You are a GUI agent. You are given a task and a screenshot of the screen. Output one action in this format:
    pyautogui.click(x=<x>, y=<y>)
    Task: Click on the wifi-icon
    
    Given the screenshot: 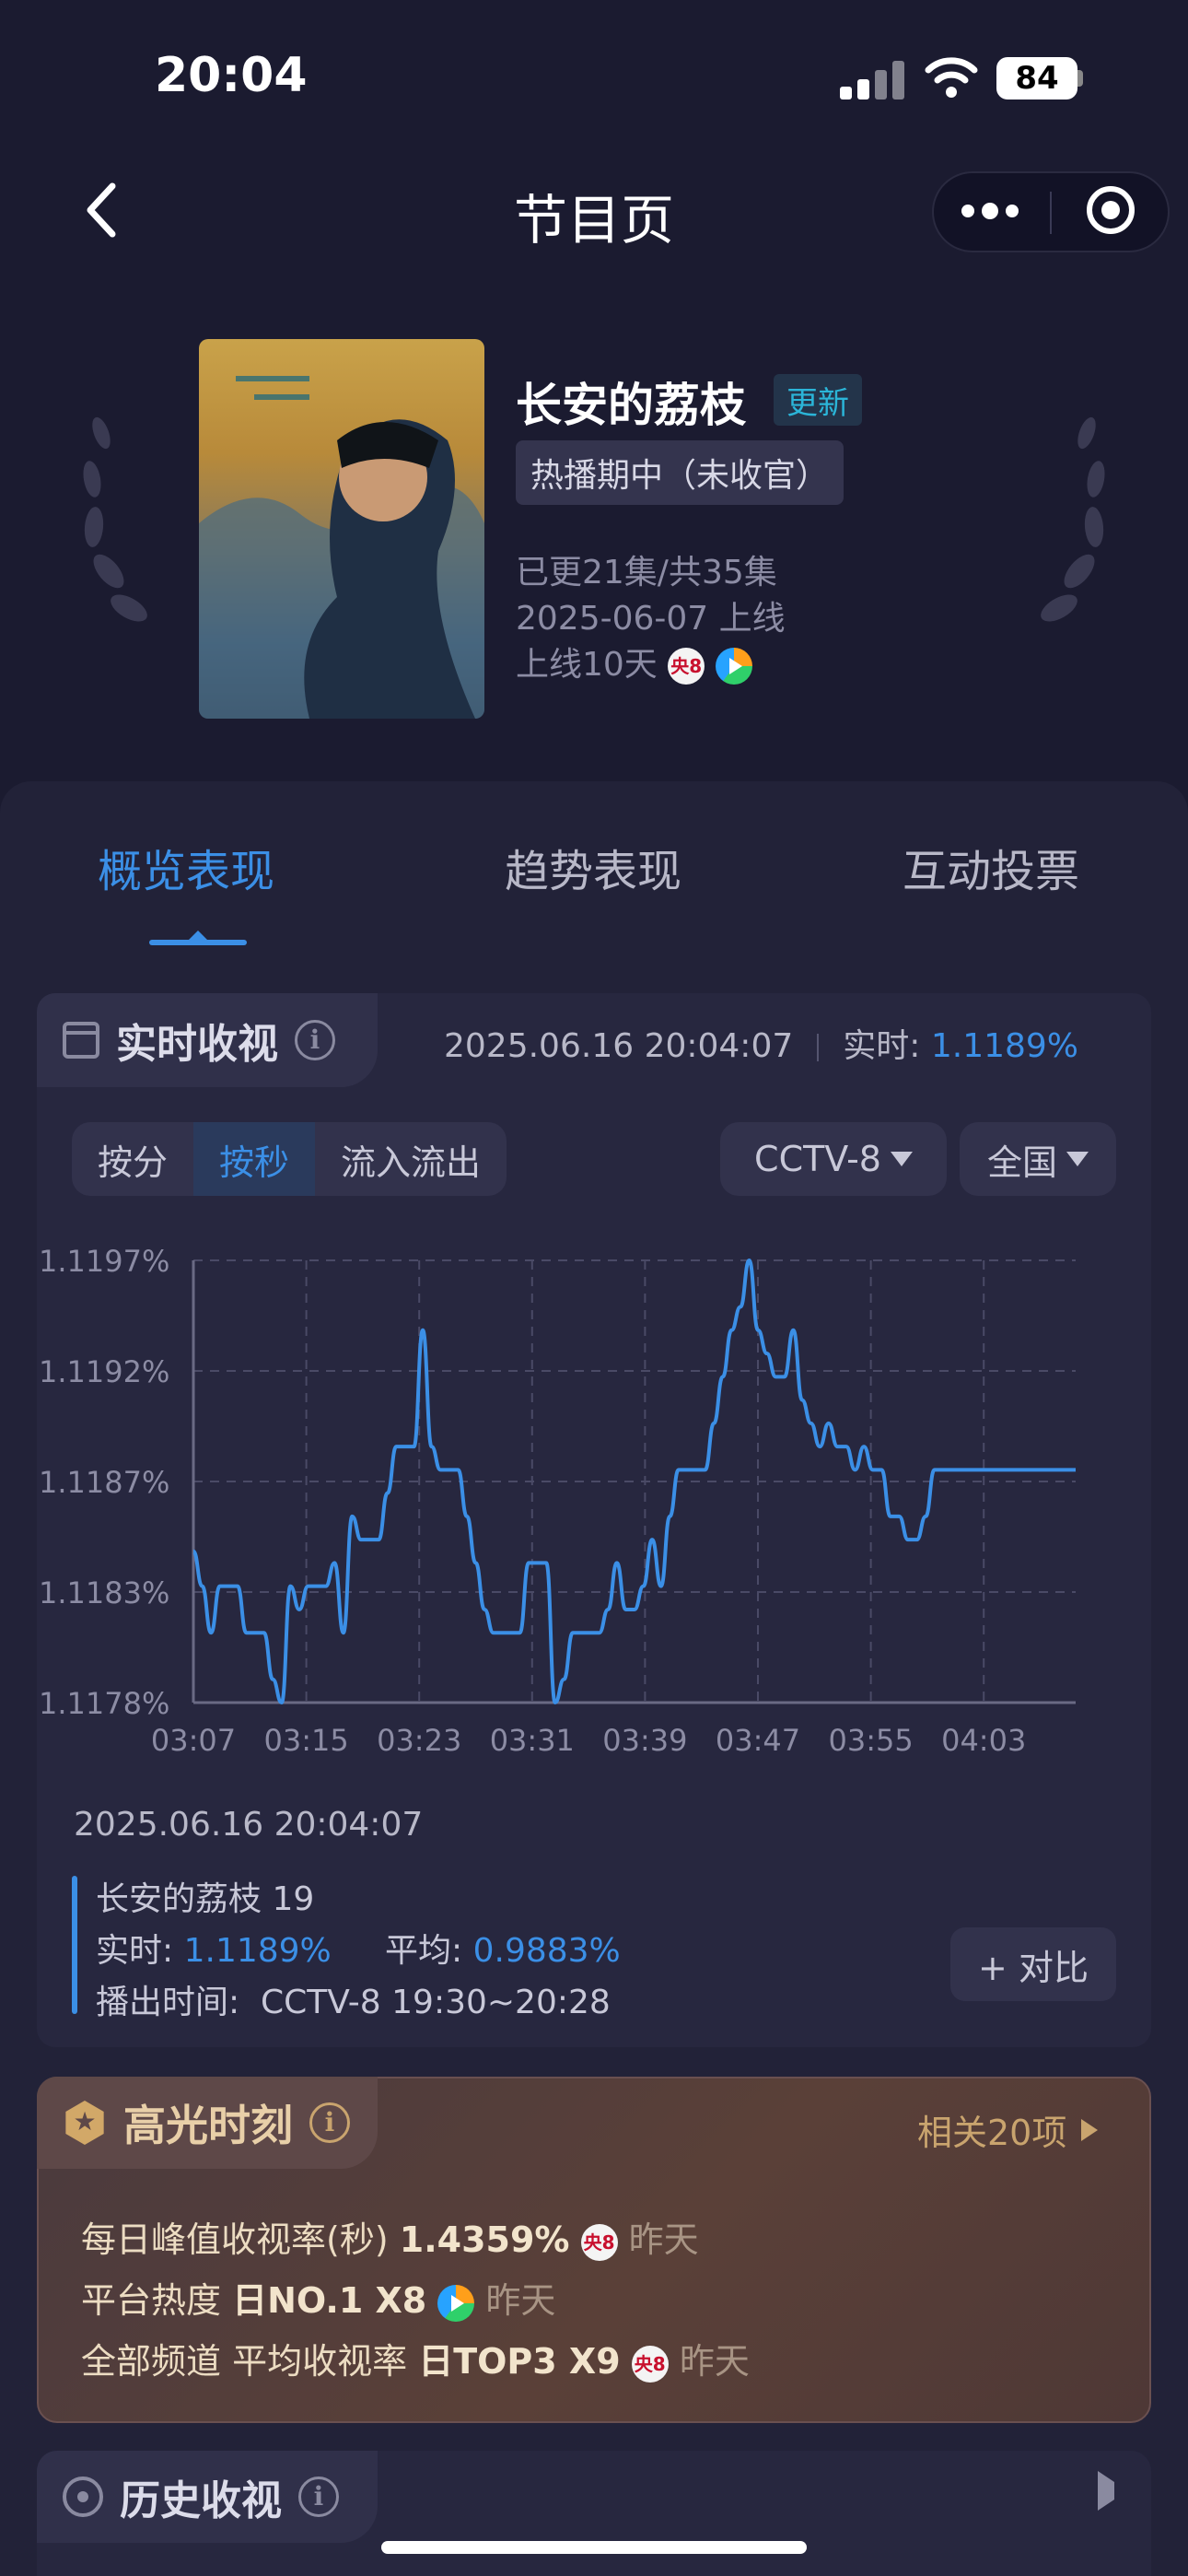 What is the action you would take?
    pyautogui.click(x=951, y=77)
    